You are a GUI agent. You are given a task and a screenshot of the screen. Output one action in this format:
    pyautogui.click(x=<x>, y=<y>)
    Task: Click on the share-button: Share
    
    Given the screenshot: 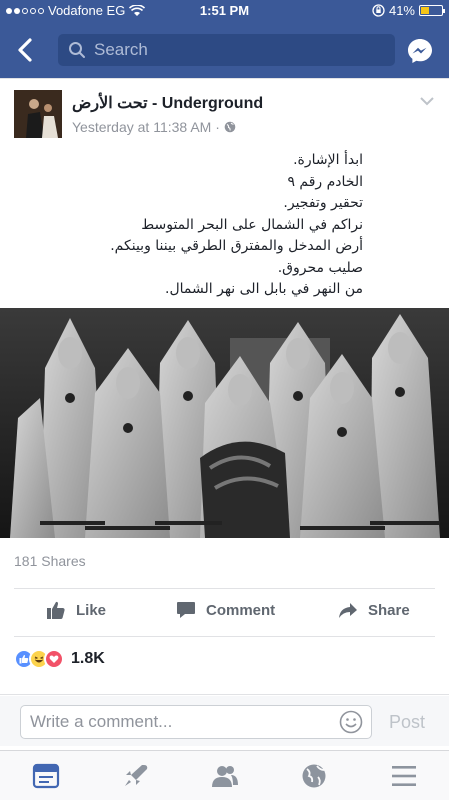 What is the action you would take?
    pyautogui.click(x=374, y=610)
    